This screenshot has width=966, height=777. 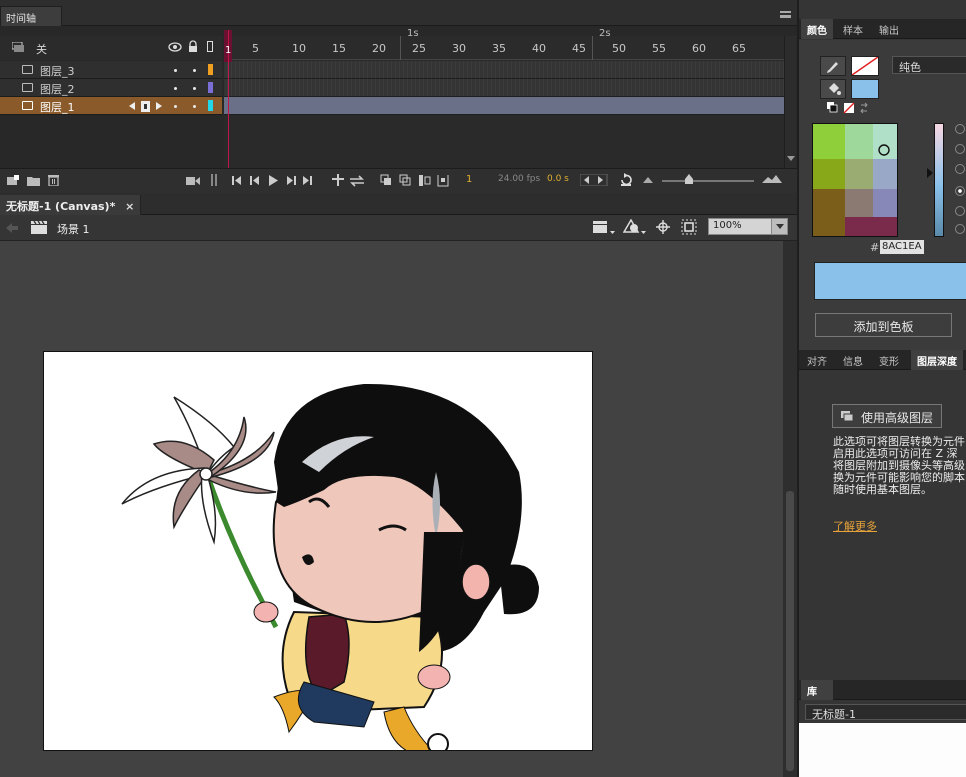 I want to click on frame-step-icons, so click(x=594, y=180).